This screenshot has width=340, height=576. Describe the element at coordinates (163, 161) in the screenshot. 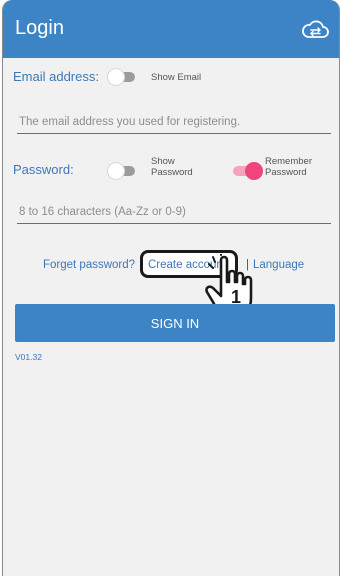

I see `show-password-label-line1: Show` at that location.